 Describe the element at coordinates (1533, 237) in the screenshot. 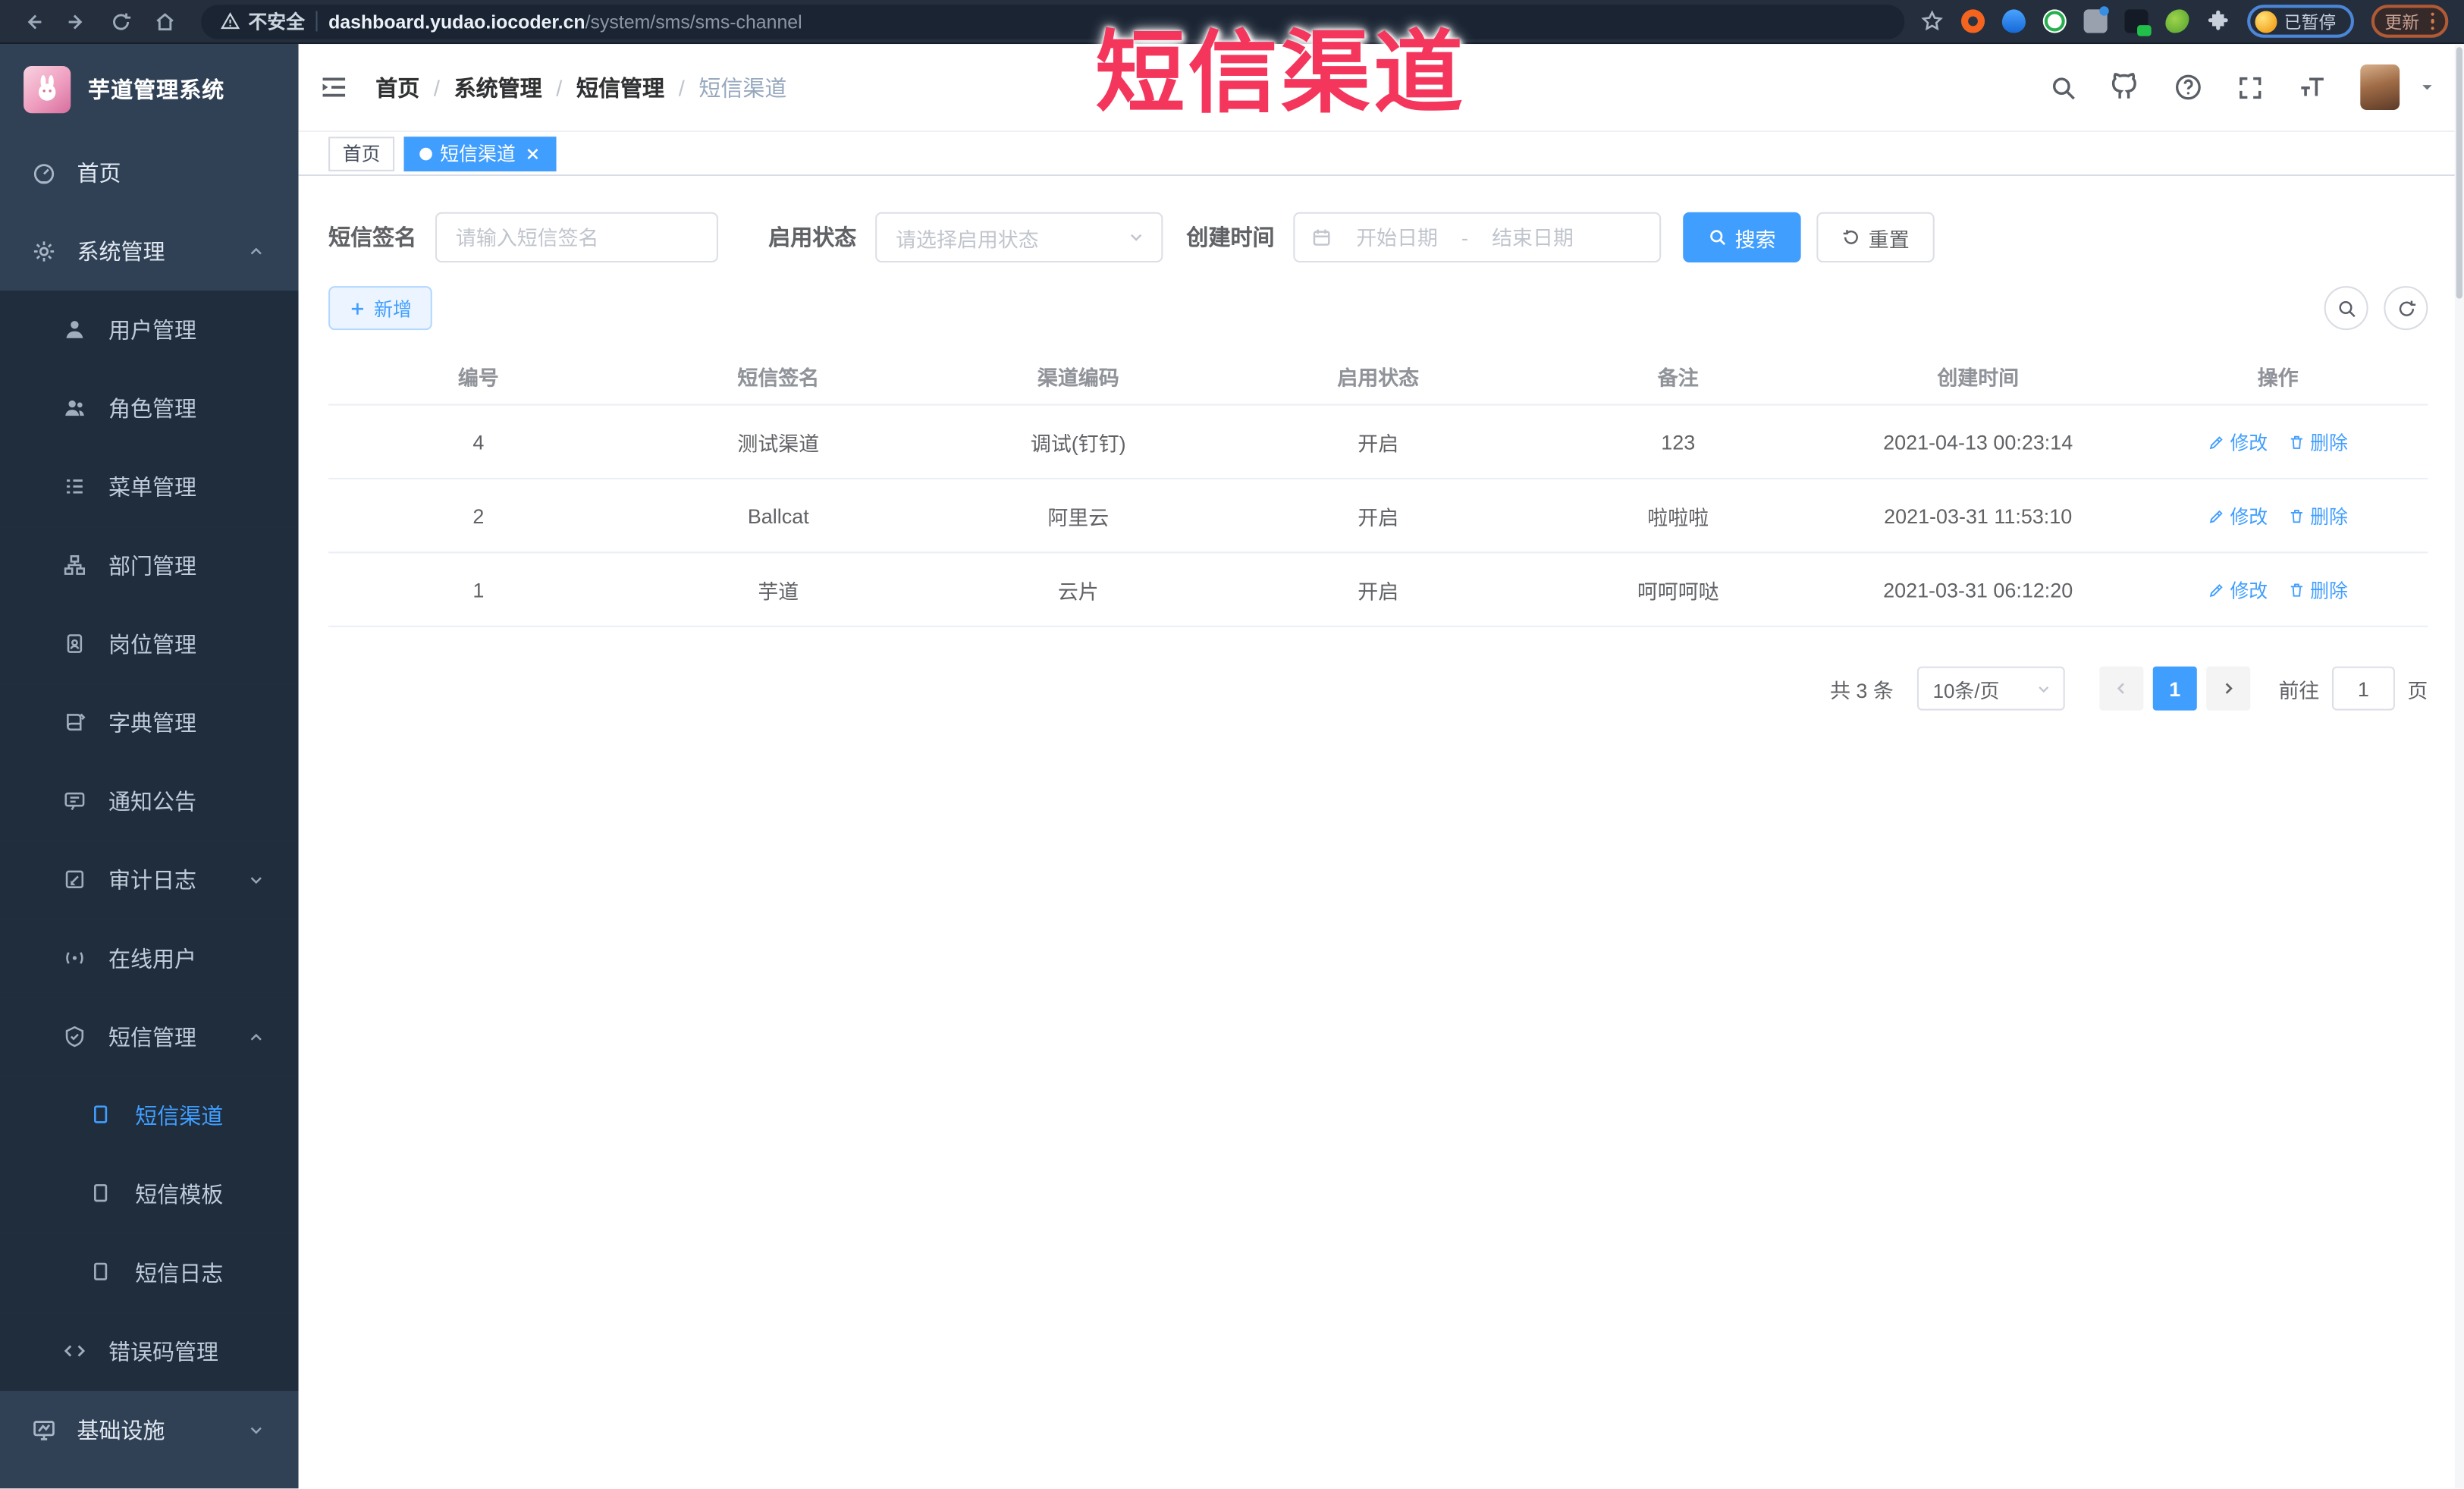

I see `end-date-input` at that location.